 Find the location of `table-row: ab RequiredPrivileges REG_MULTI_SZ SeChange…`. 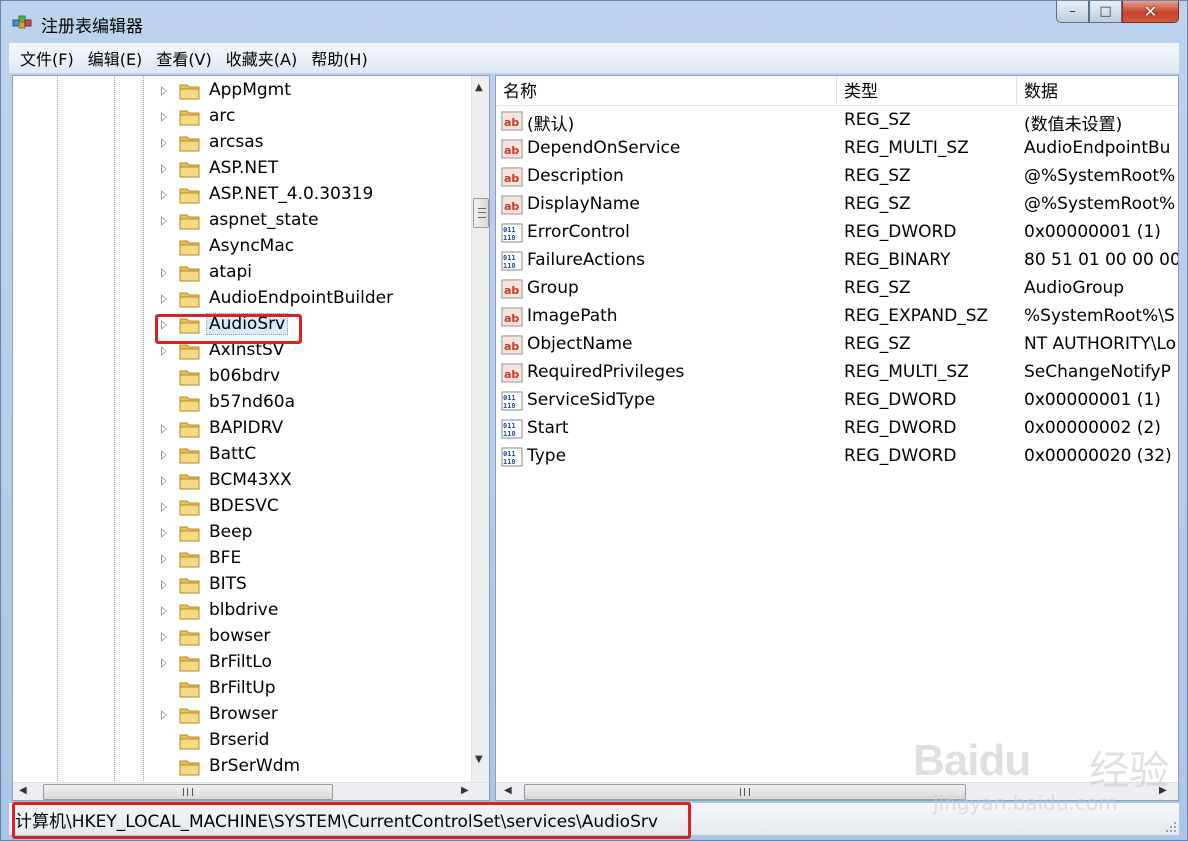

table-row: ab RequiredPrivileges REG_MULTI_SZ SeChange… is located at coordinates (837, 374).